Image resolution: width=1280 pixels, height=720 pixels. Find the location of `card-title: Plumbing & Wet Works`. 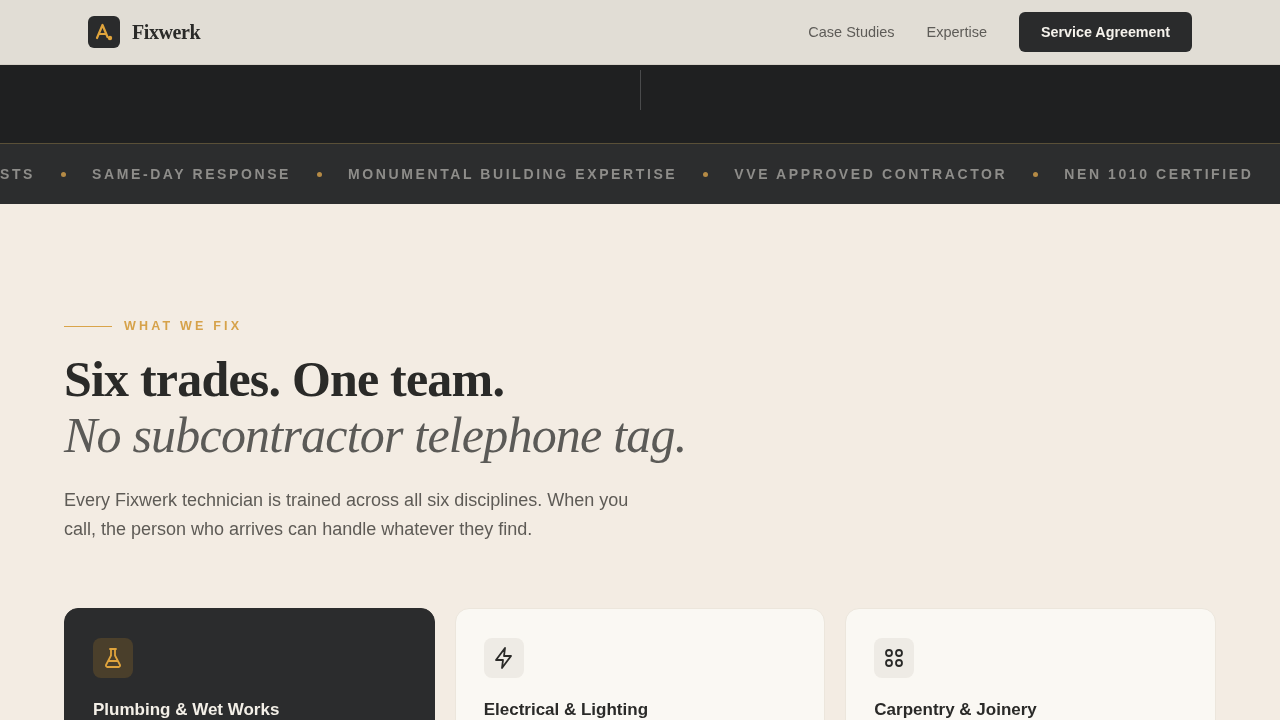

card-title: Plumbing & Wet Works is located at coordinates (187, 710).